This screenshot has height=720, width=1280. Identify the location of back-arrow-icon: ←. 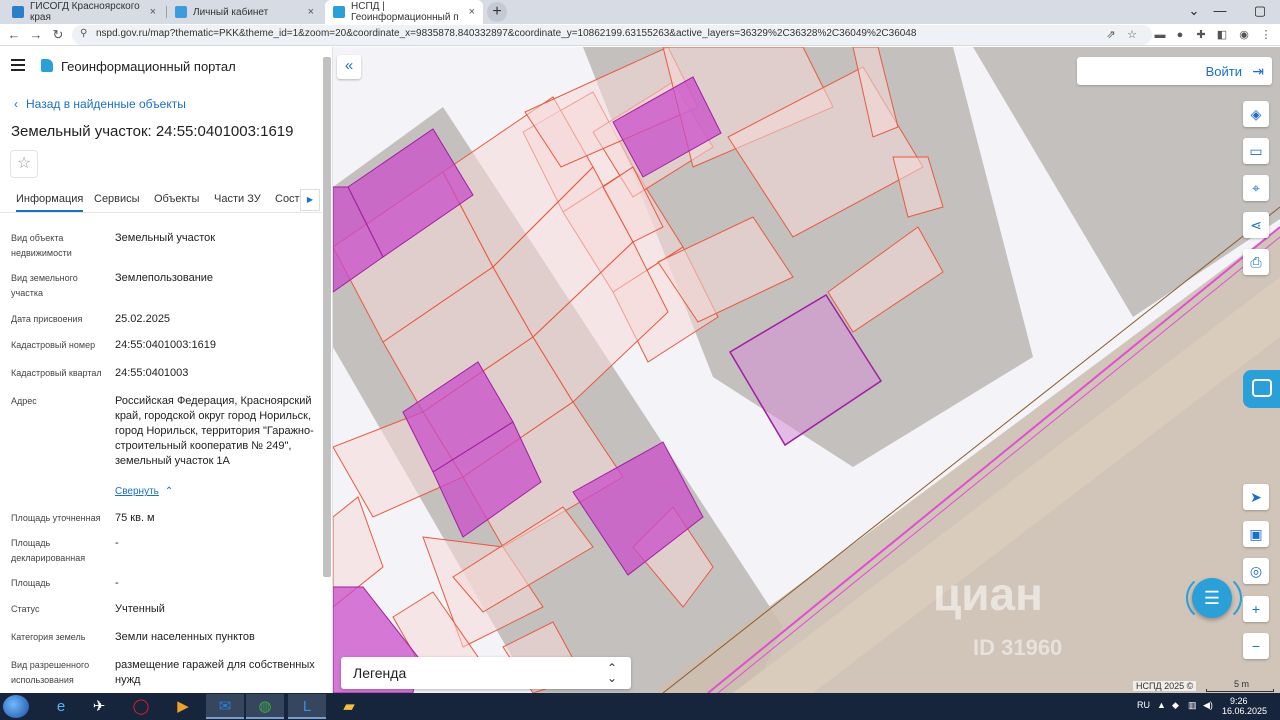
(14, 35).